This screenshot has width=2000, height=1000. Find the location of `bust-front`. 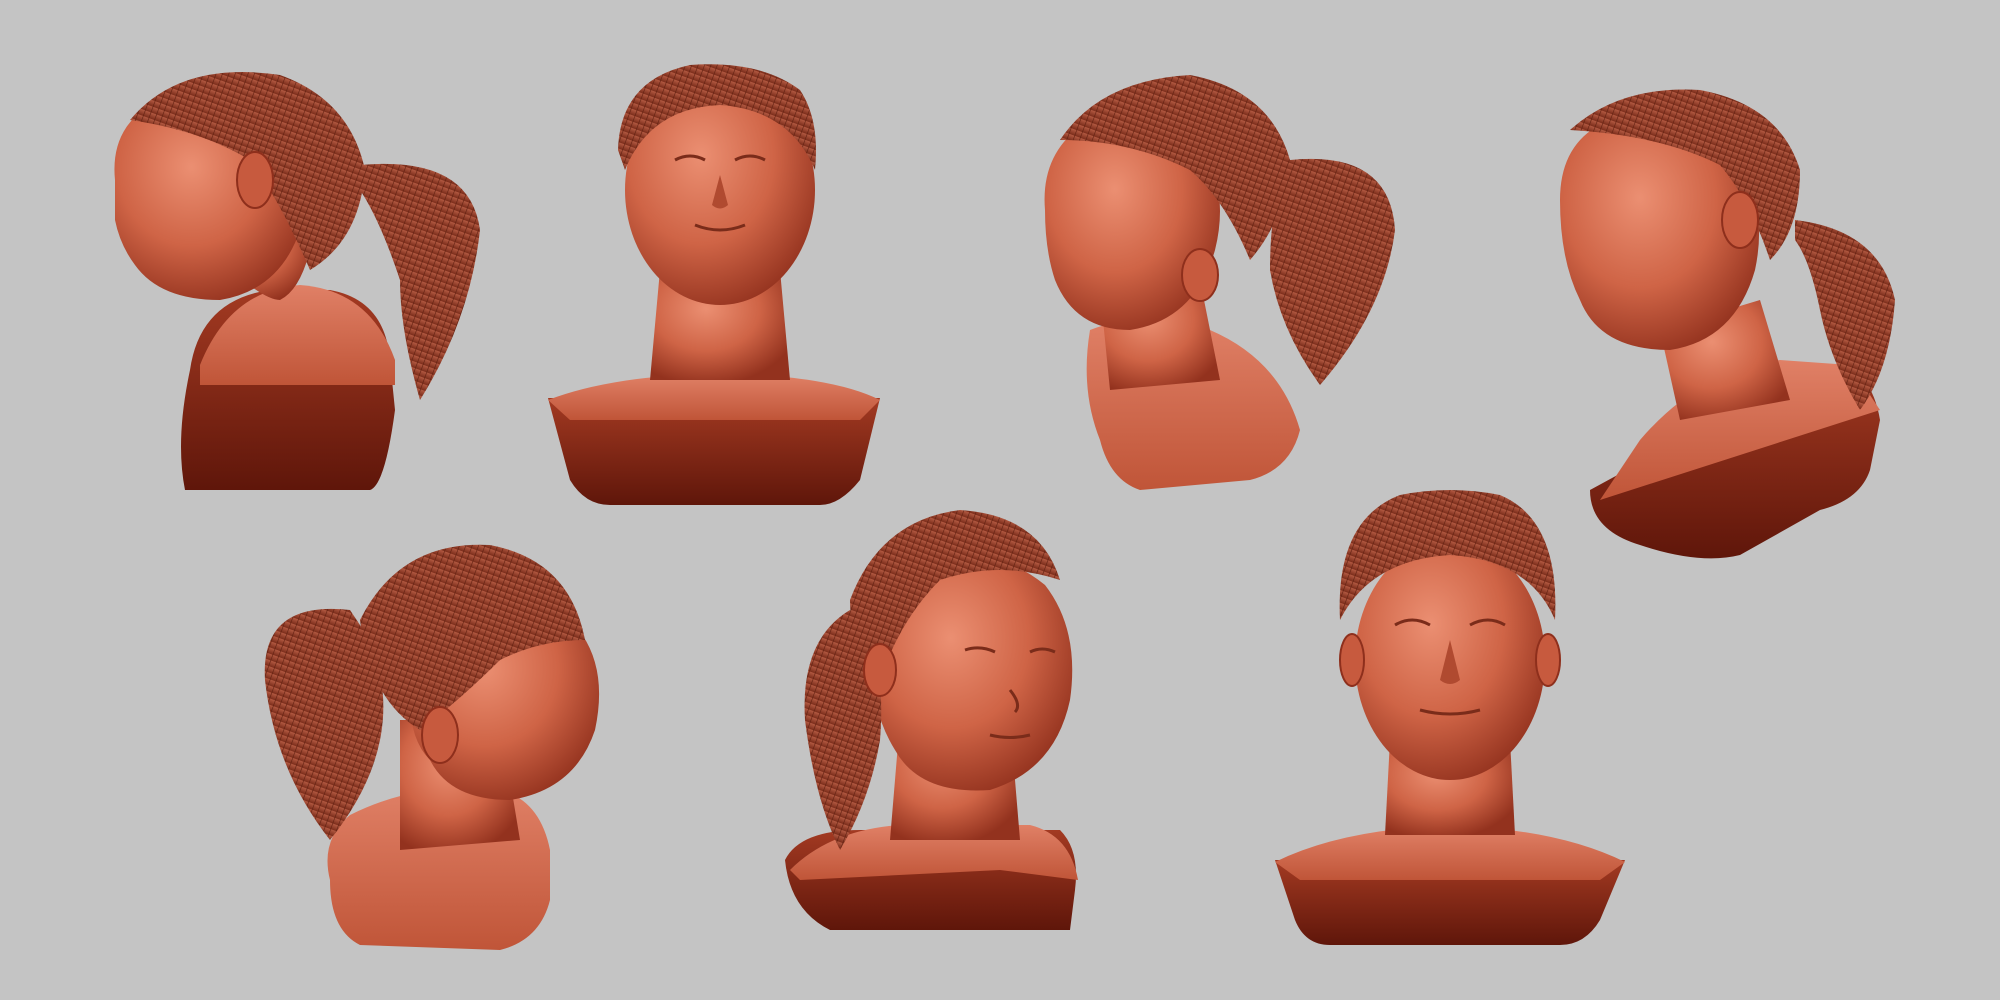

bust-front is located at coordinates (1450, 717).